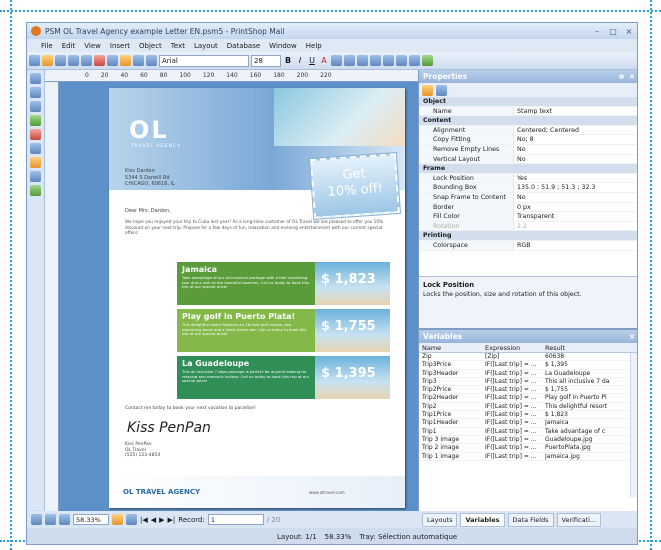 The height and width of the screenshot is (550, 661). What do you see at coordinates (47, 60) in the screenshot?
I see `open-folder-icon` at bounding box center [47, 60].